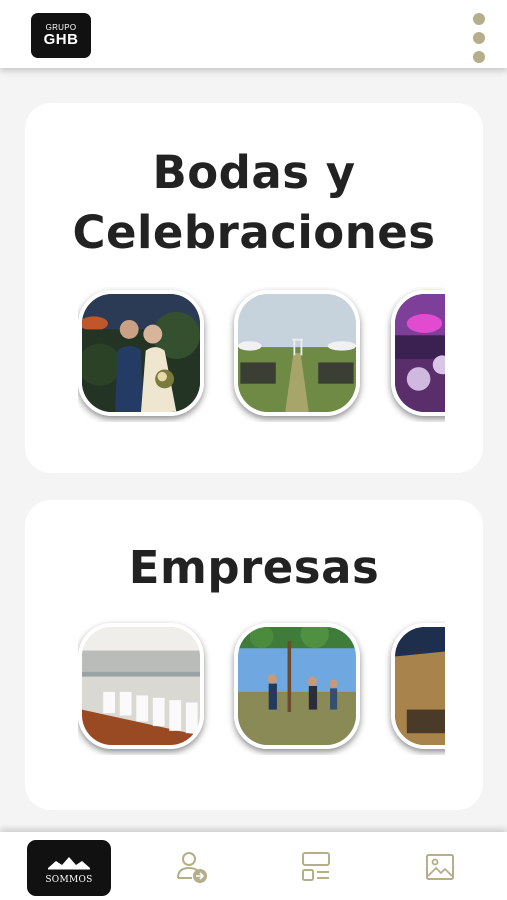 This screenshot has width=507, height=900. I want to click on gallery-icon, so click(440, 867).